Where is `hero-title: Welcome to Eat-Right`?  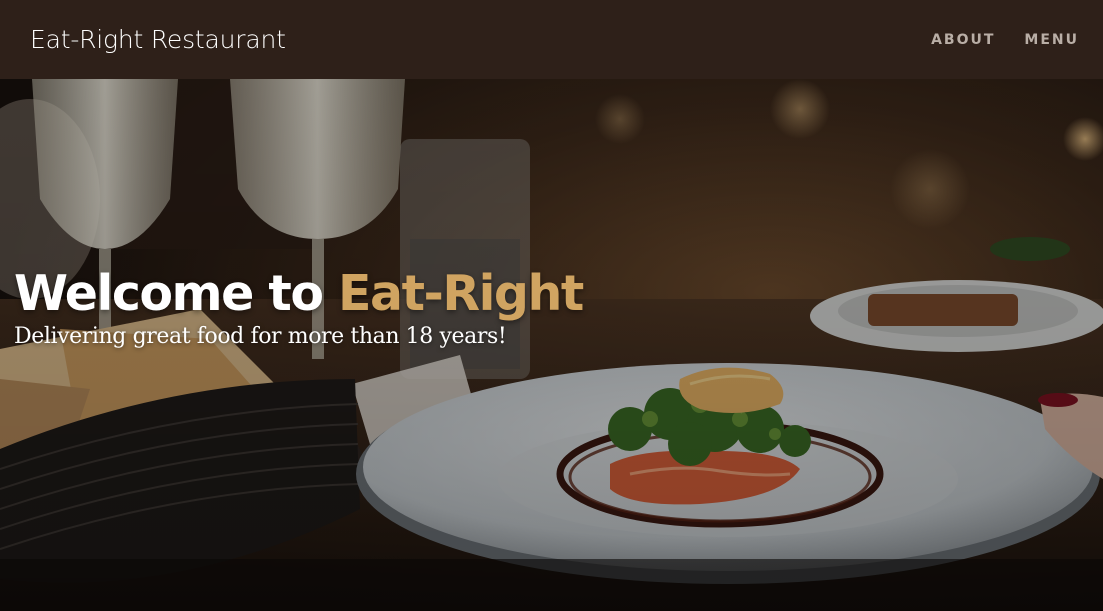
hero-title: Welcome to Eat-Right is located at coordinates (299, 293).